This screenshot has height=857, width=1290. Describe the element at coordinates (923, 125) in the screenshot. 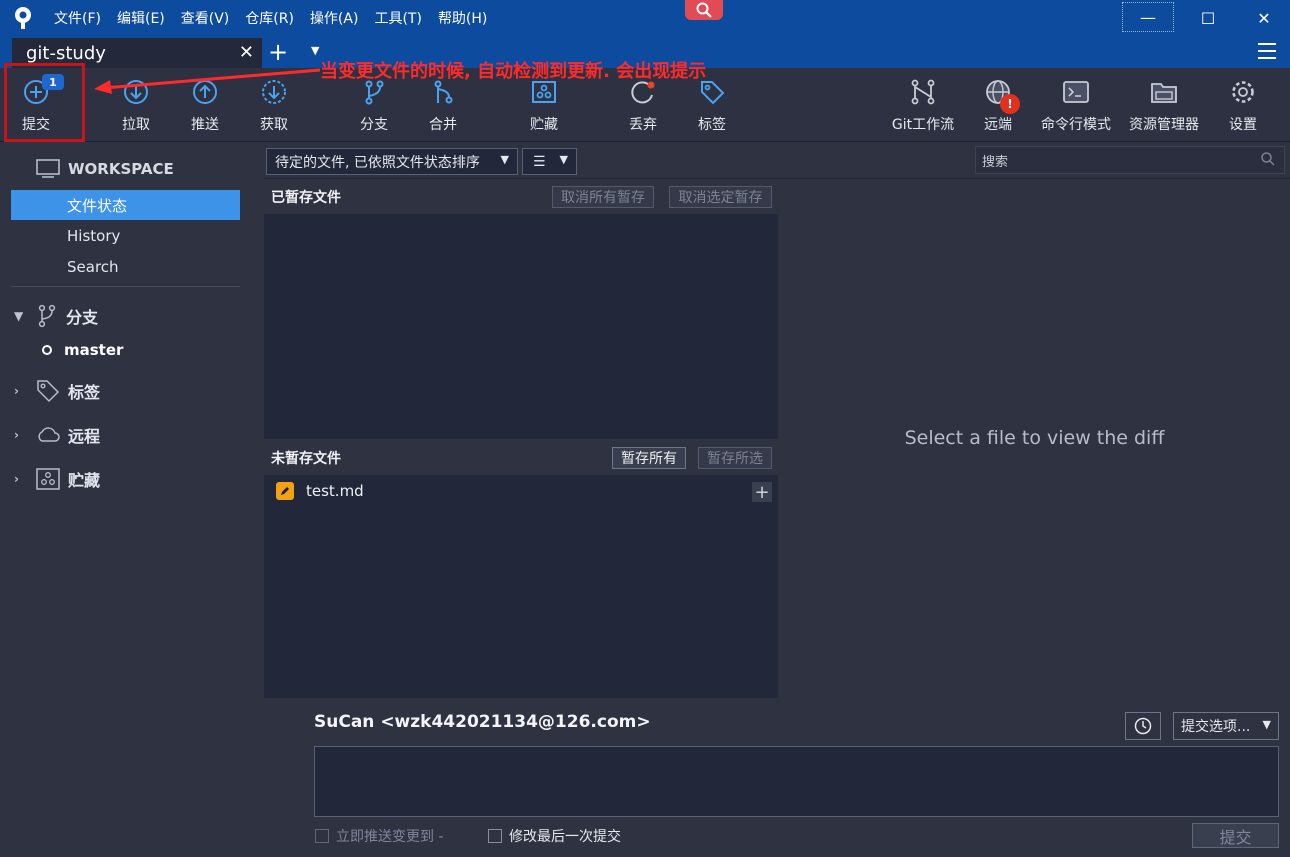

I see `gitflow-label: Git工作流` at that location.